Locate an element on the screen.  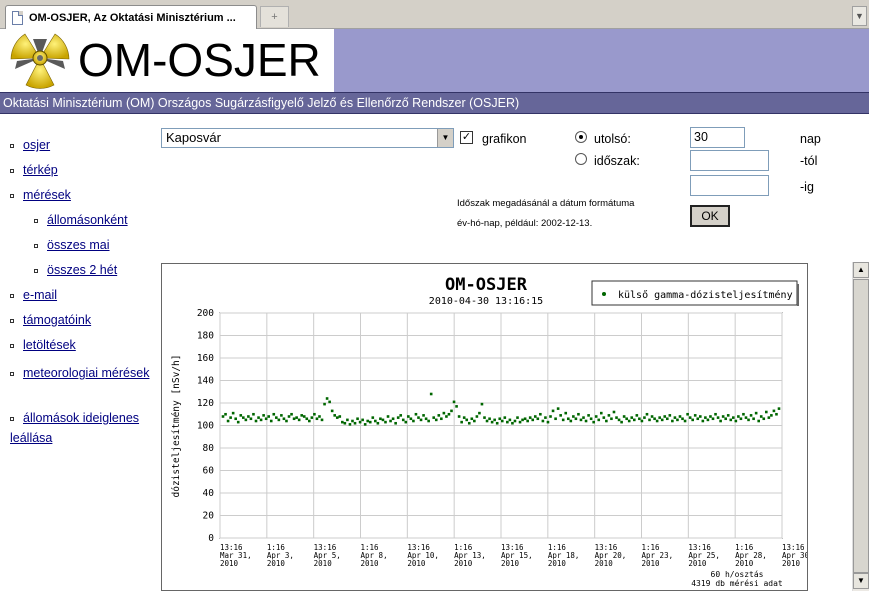
sidebar-item-allomasonkent: állomásonként is located at coordinates (81, 220).